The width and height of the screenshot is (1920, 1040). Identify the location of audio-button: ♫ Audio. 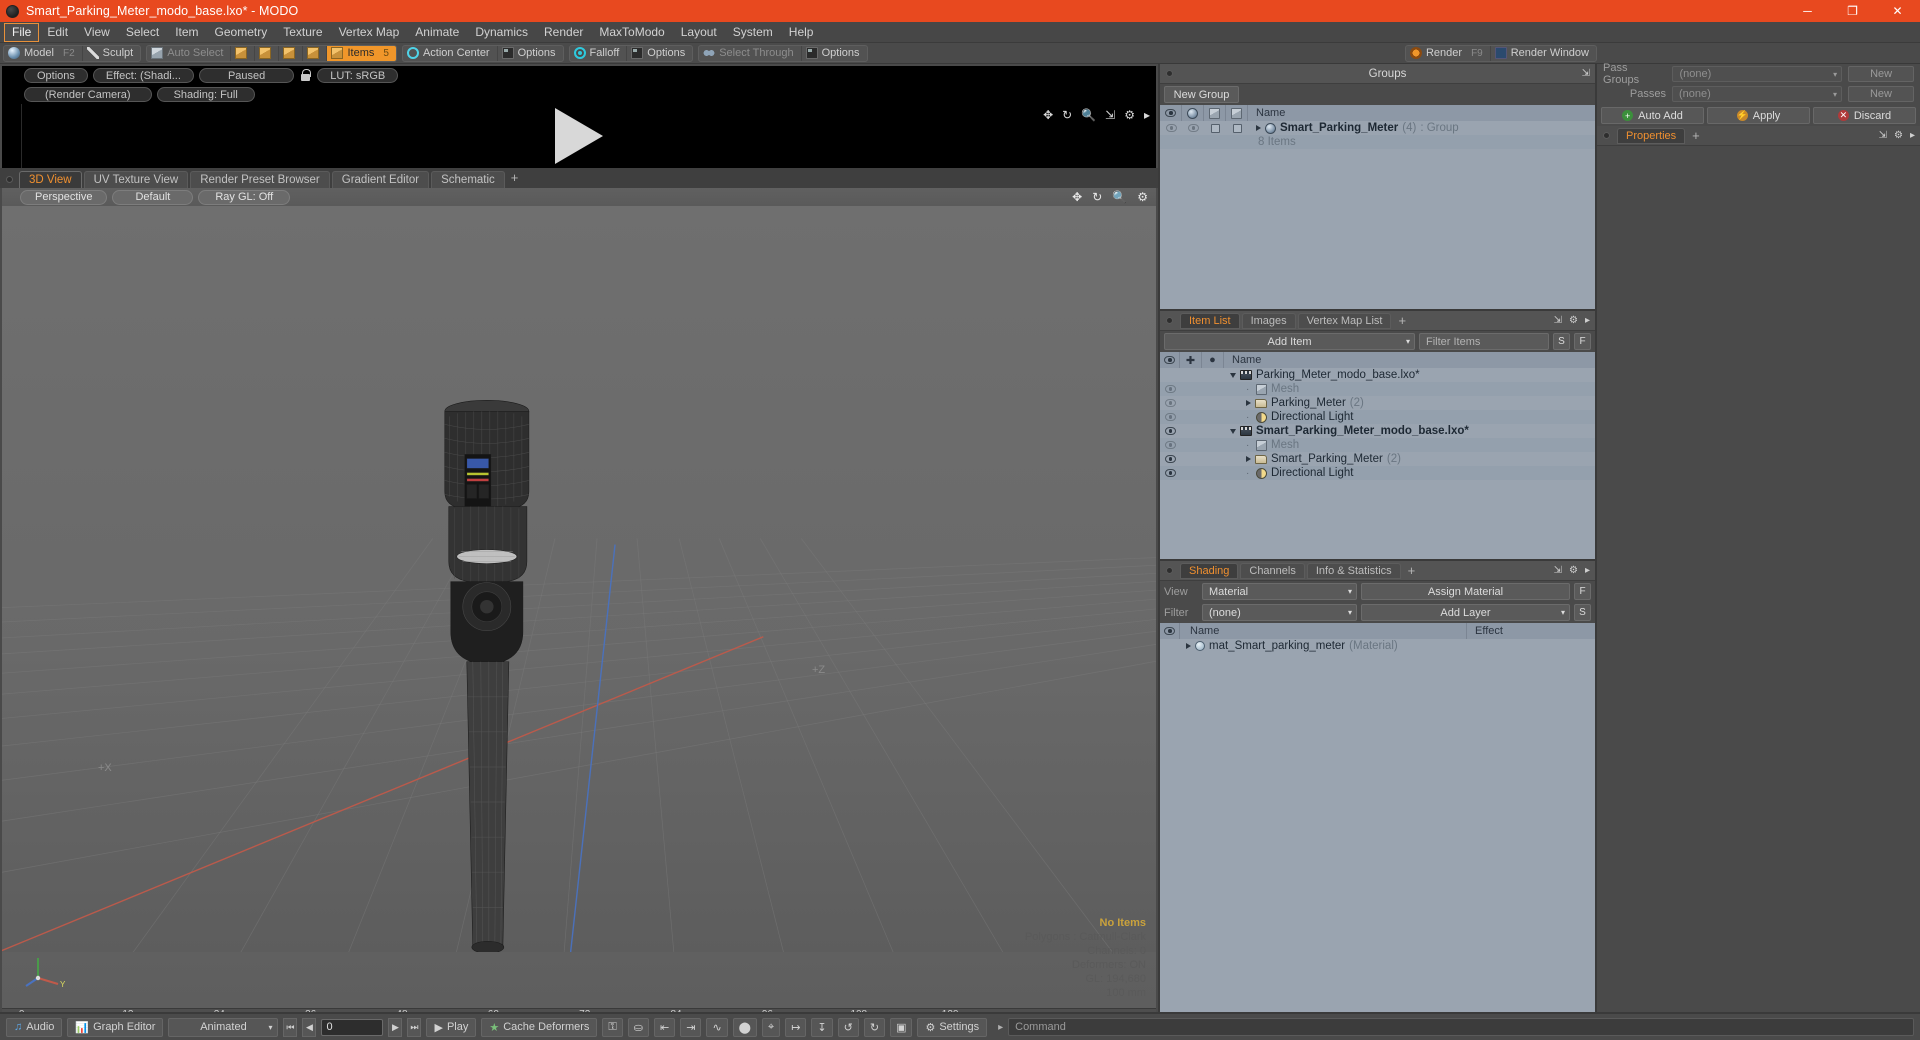
(34, 1027).